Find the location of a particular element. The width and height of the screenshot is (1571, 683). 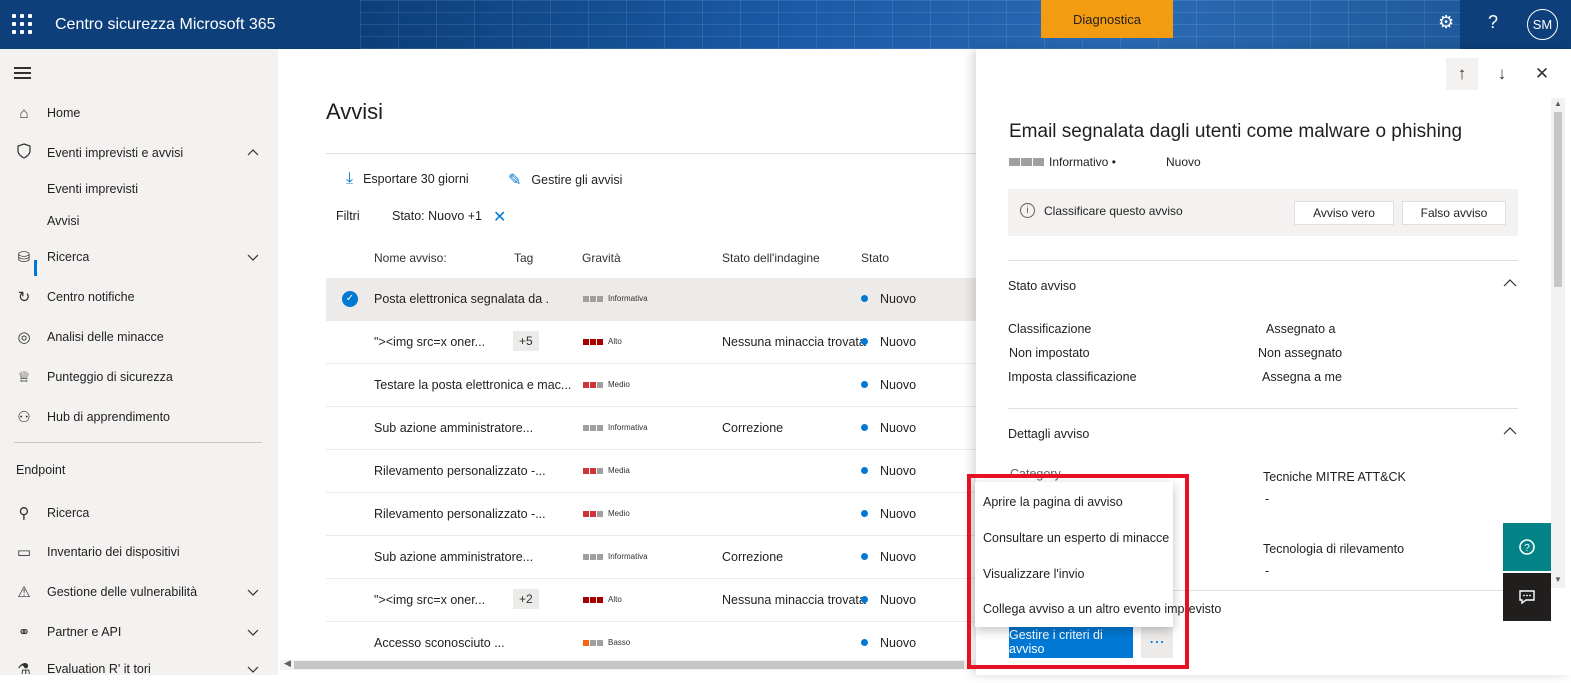

app-title: Centro sicurezza Microsoft 365 is located at coordinates (165, 25).